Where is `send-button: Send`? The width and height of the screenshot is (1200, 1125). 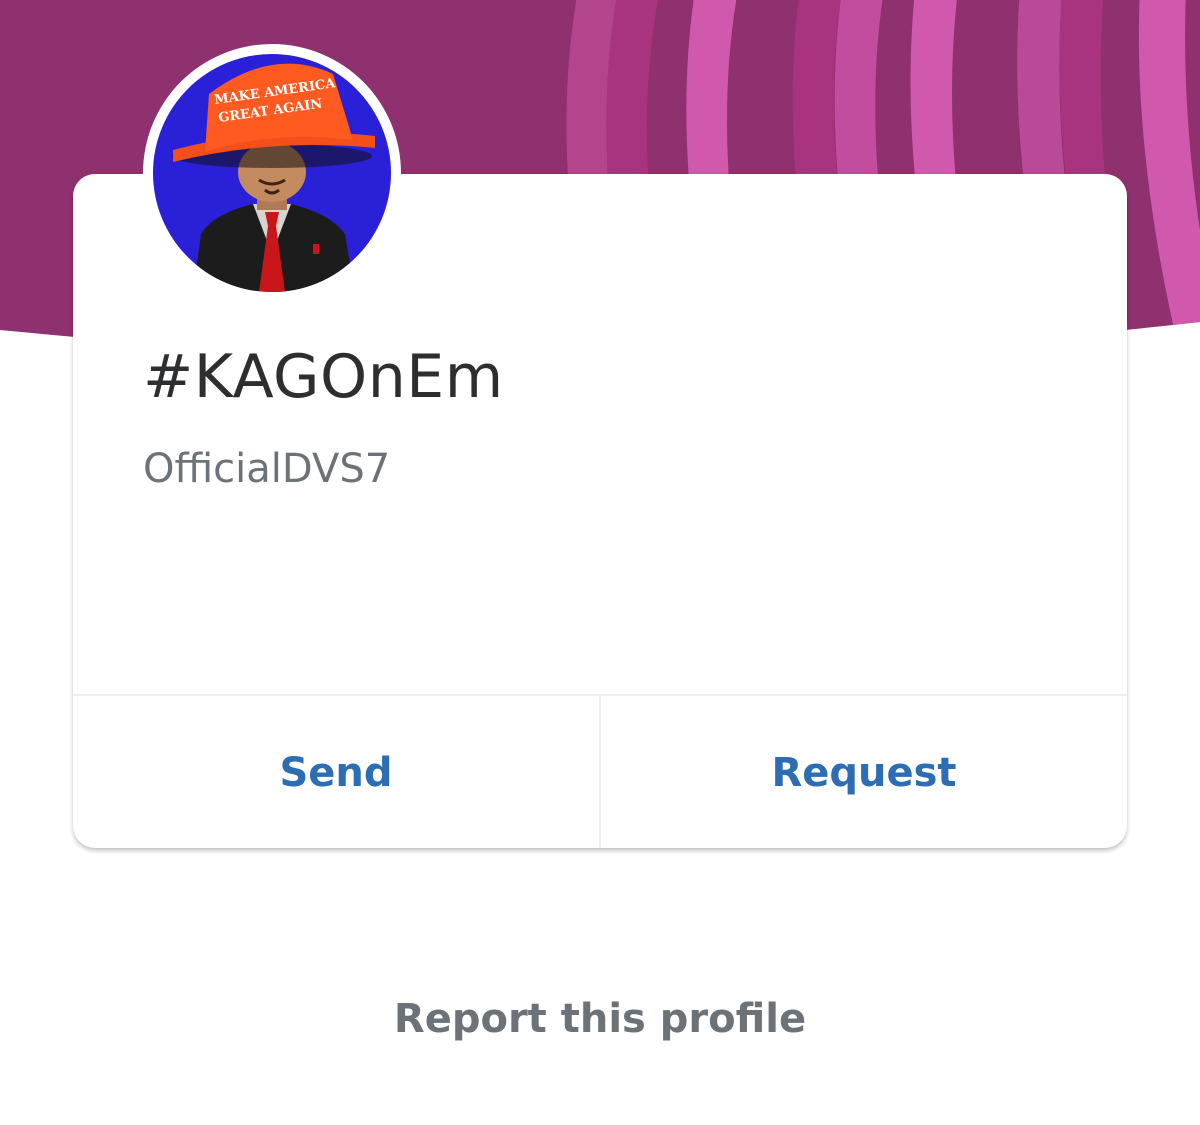 send-button: Send is located at coordinates (336, 772).